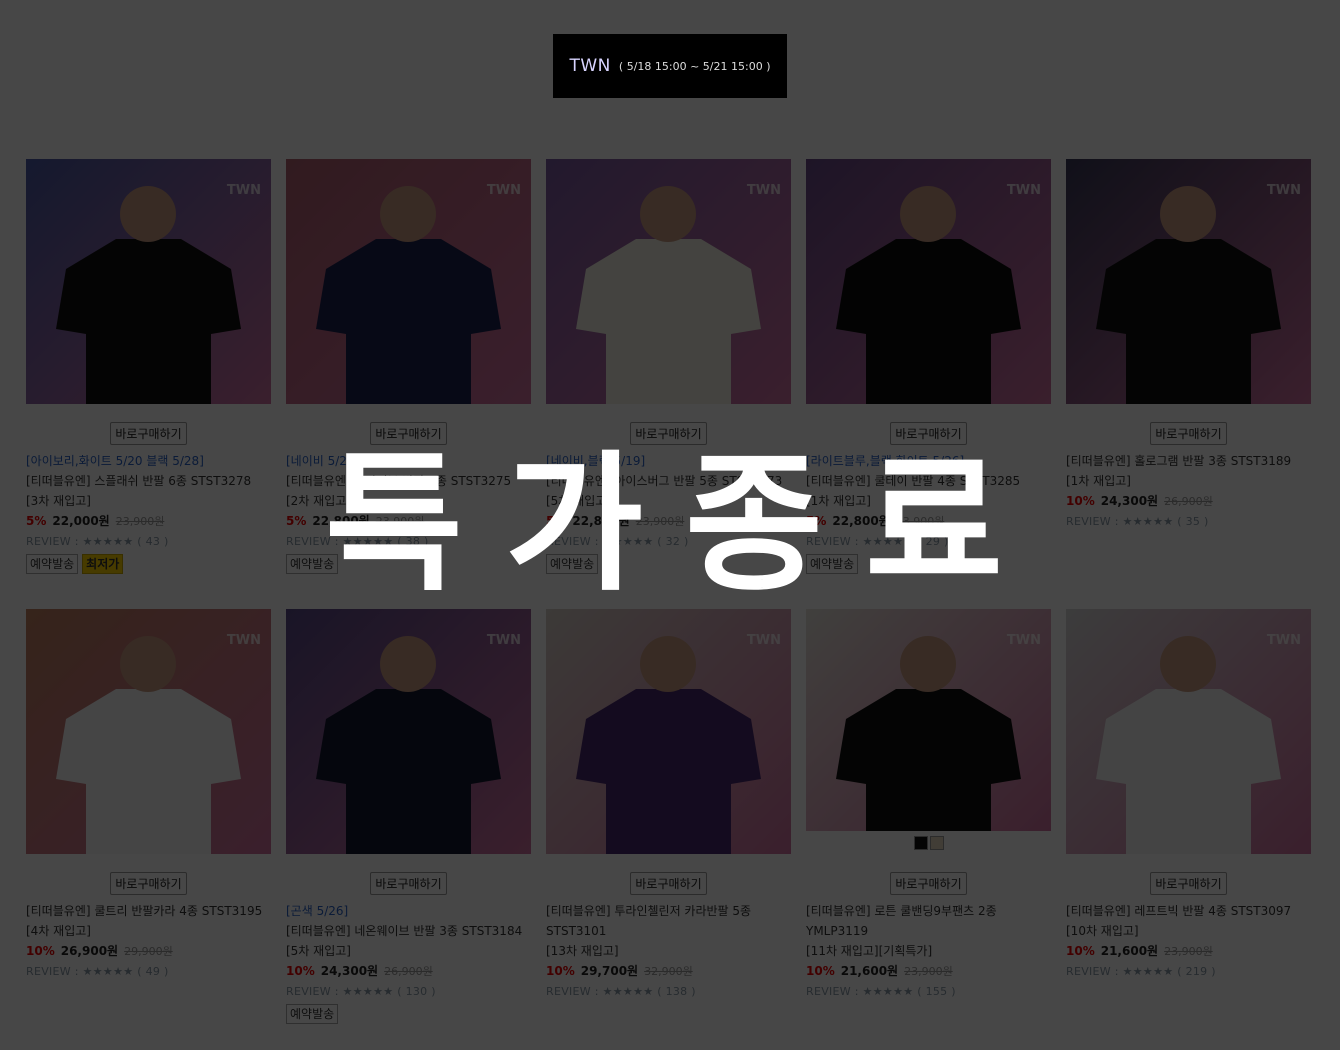 The height and width of the screenshot is (1050, 1340). Describe the element at coordinates (590, 66) in the screenshot. I see `banner-brand: TWN` at that location.